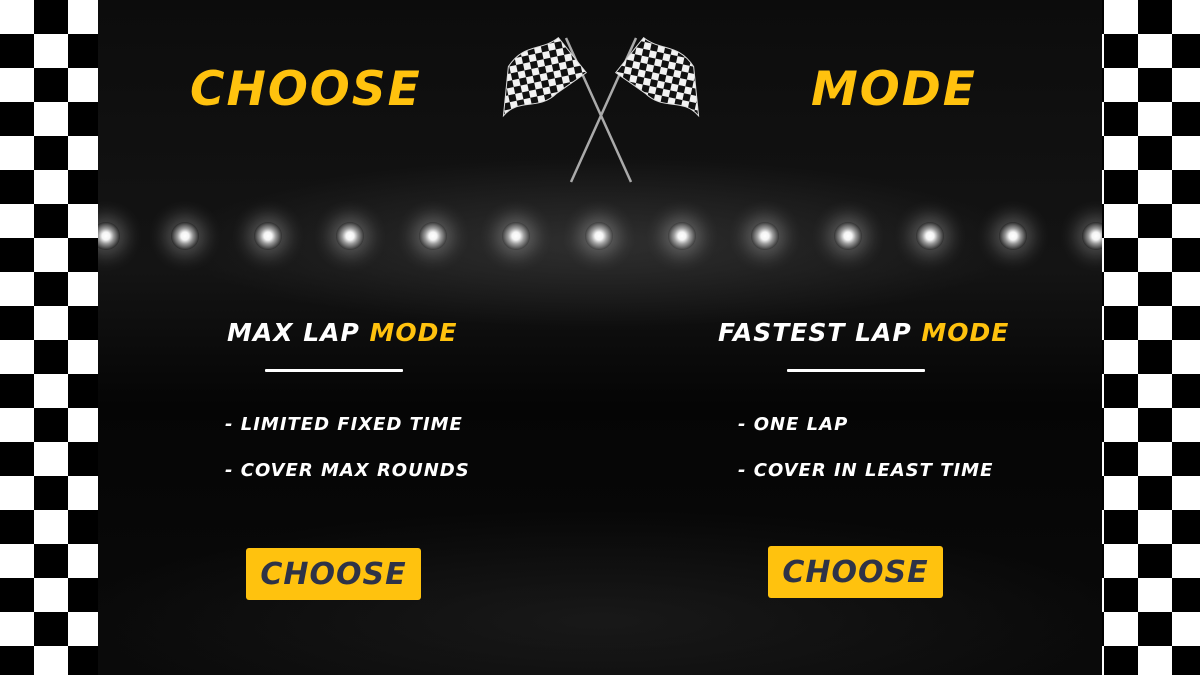  Describe the element at coordinates (855, 572) in the screenshot. I see `choose-fastest-lap-button: CHOOSE` at that location.